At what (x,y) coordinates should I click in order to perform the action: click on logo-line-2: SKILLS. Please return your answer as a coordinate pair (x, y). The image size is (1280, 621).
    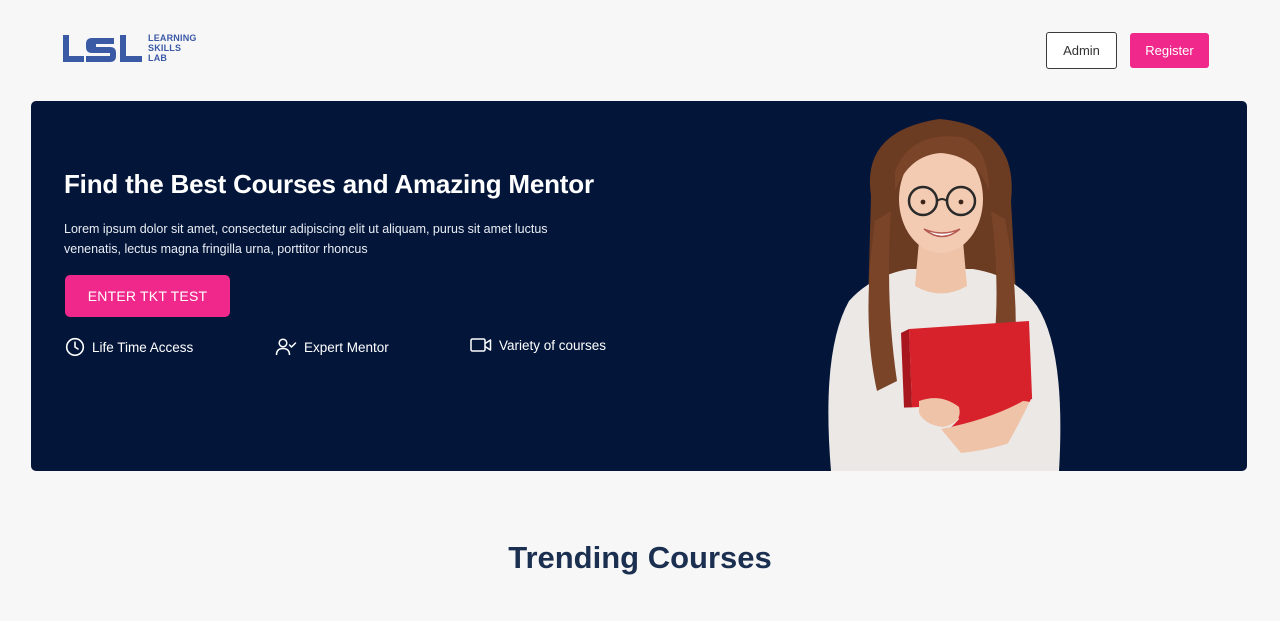
    Looking at the image, I should click on (165, 48).